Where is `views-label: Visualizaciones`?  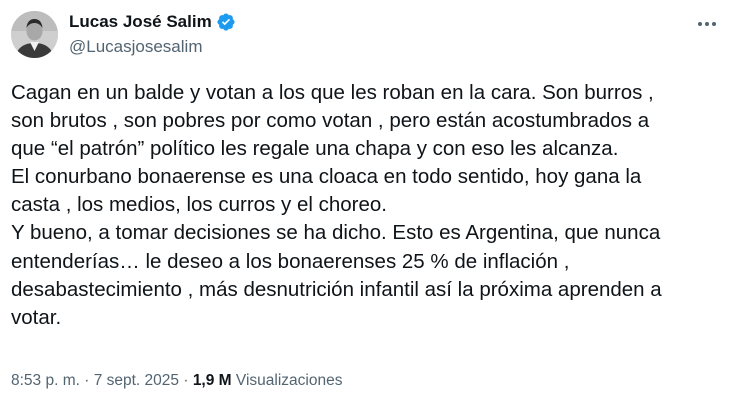 views-label: Visualizaciones is located at coordinates (289, 380).